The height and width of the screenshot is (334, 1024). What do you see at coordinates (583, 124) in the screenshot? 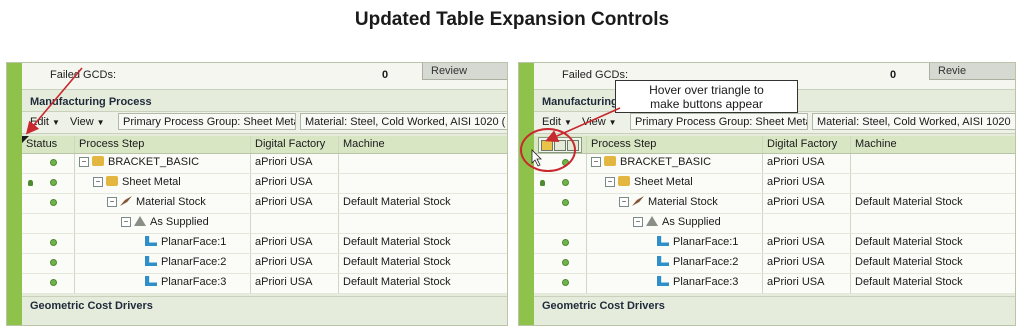
I see `arrow-to-buttons` at bounding box center [583, 124].